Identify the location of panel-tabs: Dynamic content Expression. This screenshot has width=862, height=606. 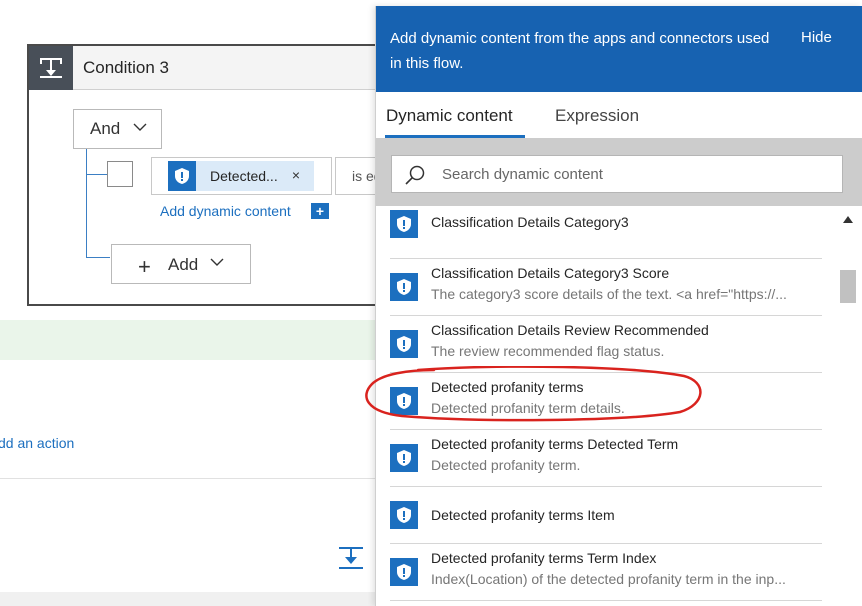
(619, 115).